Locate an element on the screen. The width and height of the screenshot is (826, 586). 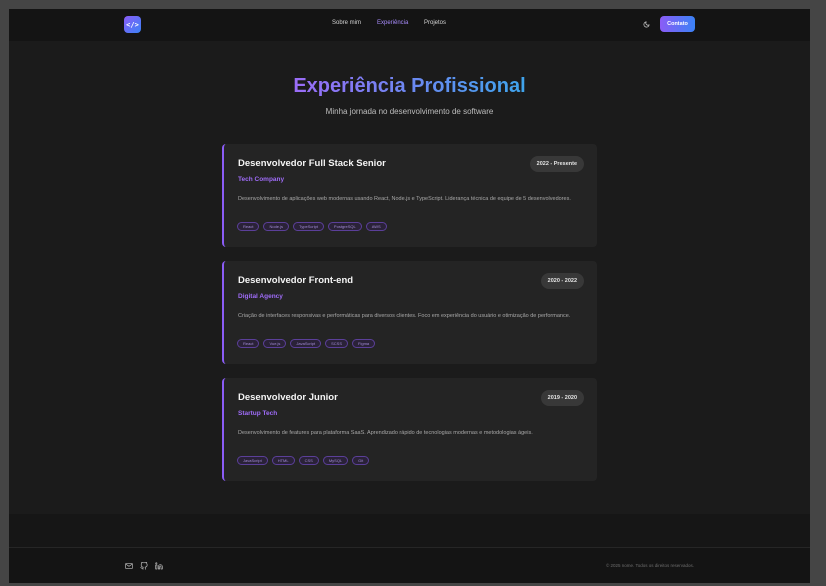
tech-tag: Vue.js is located at coordinates (275, 343).